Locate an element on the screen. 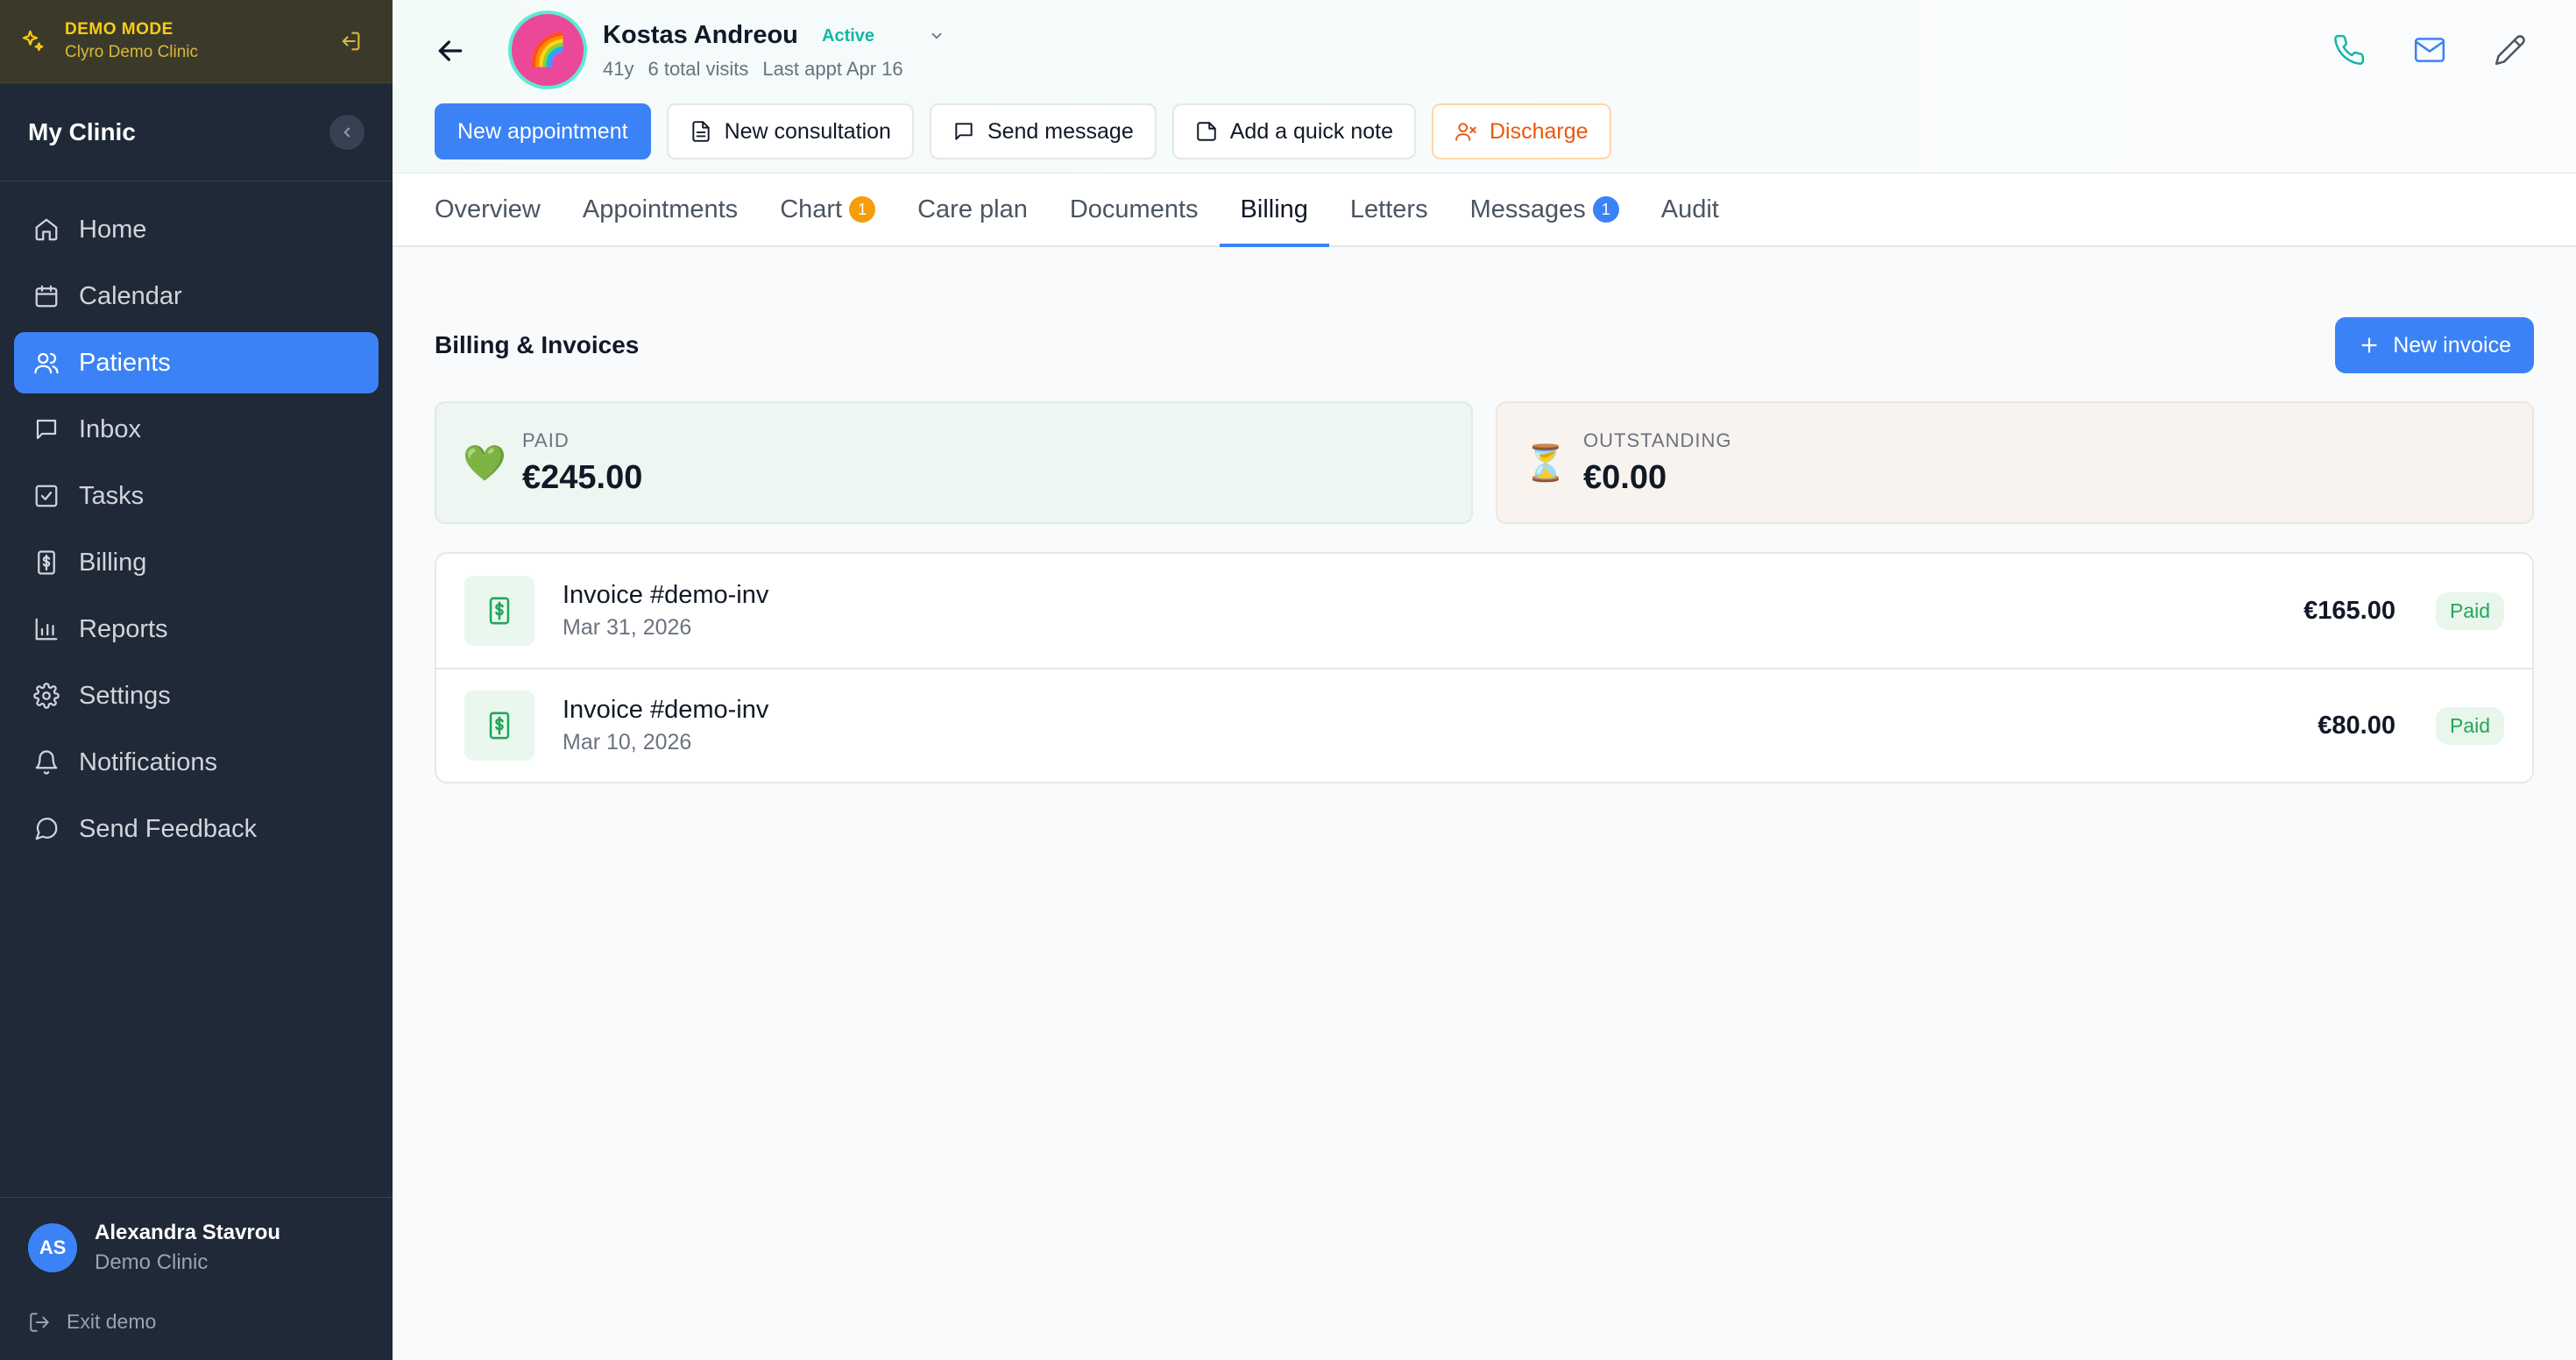 This screenshot has width=2576, height=1360. patient-visits: 6 total visits is located at coordinates (698, 69).